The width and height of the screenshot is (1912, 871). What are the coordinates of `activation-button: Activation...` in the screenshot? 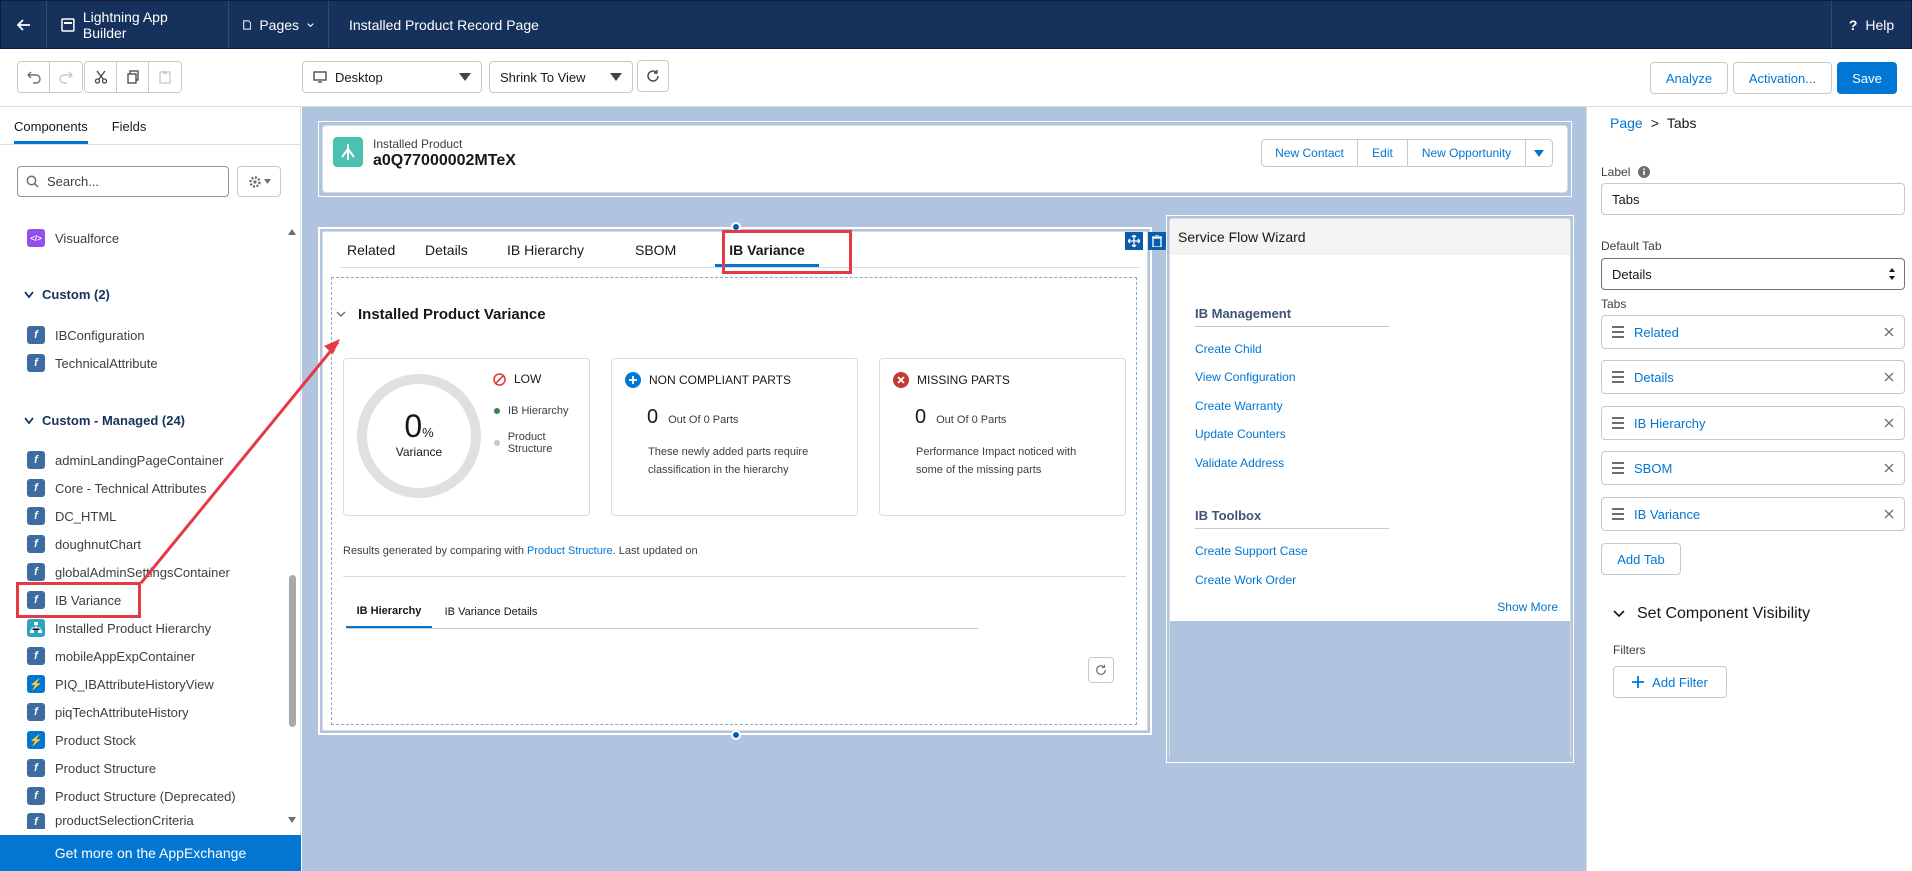 It's located at (1782, 78).